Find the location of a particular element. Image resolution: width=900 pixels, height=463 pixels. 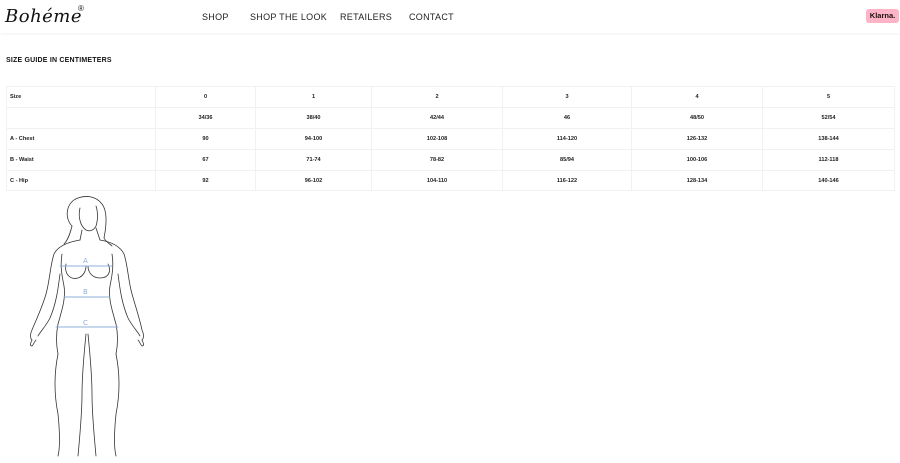

table-cell: 78-82 is located at coordinates (437, 160).